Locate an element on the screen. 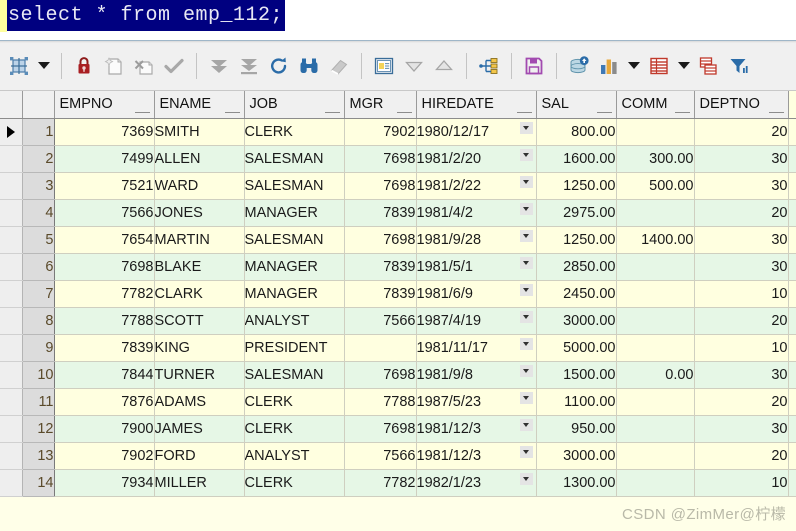  cell-hiredate: 1987/4/19 is located at coordinates (476, 321).